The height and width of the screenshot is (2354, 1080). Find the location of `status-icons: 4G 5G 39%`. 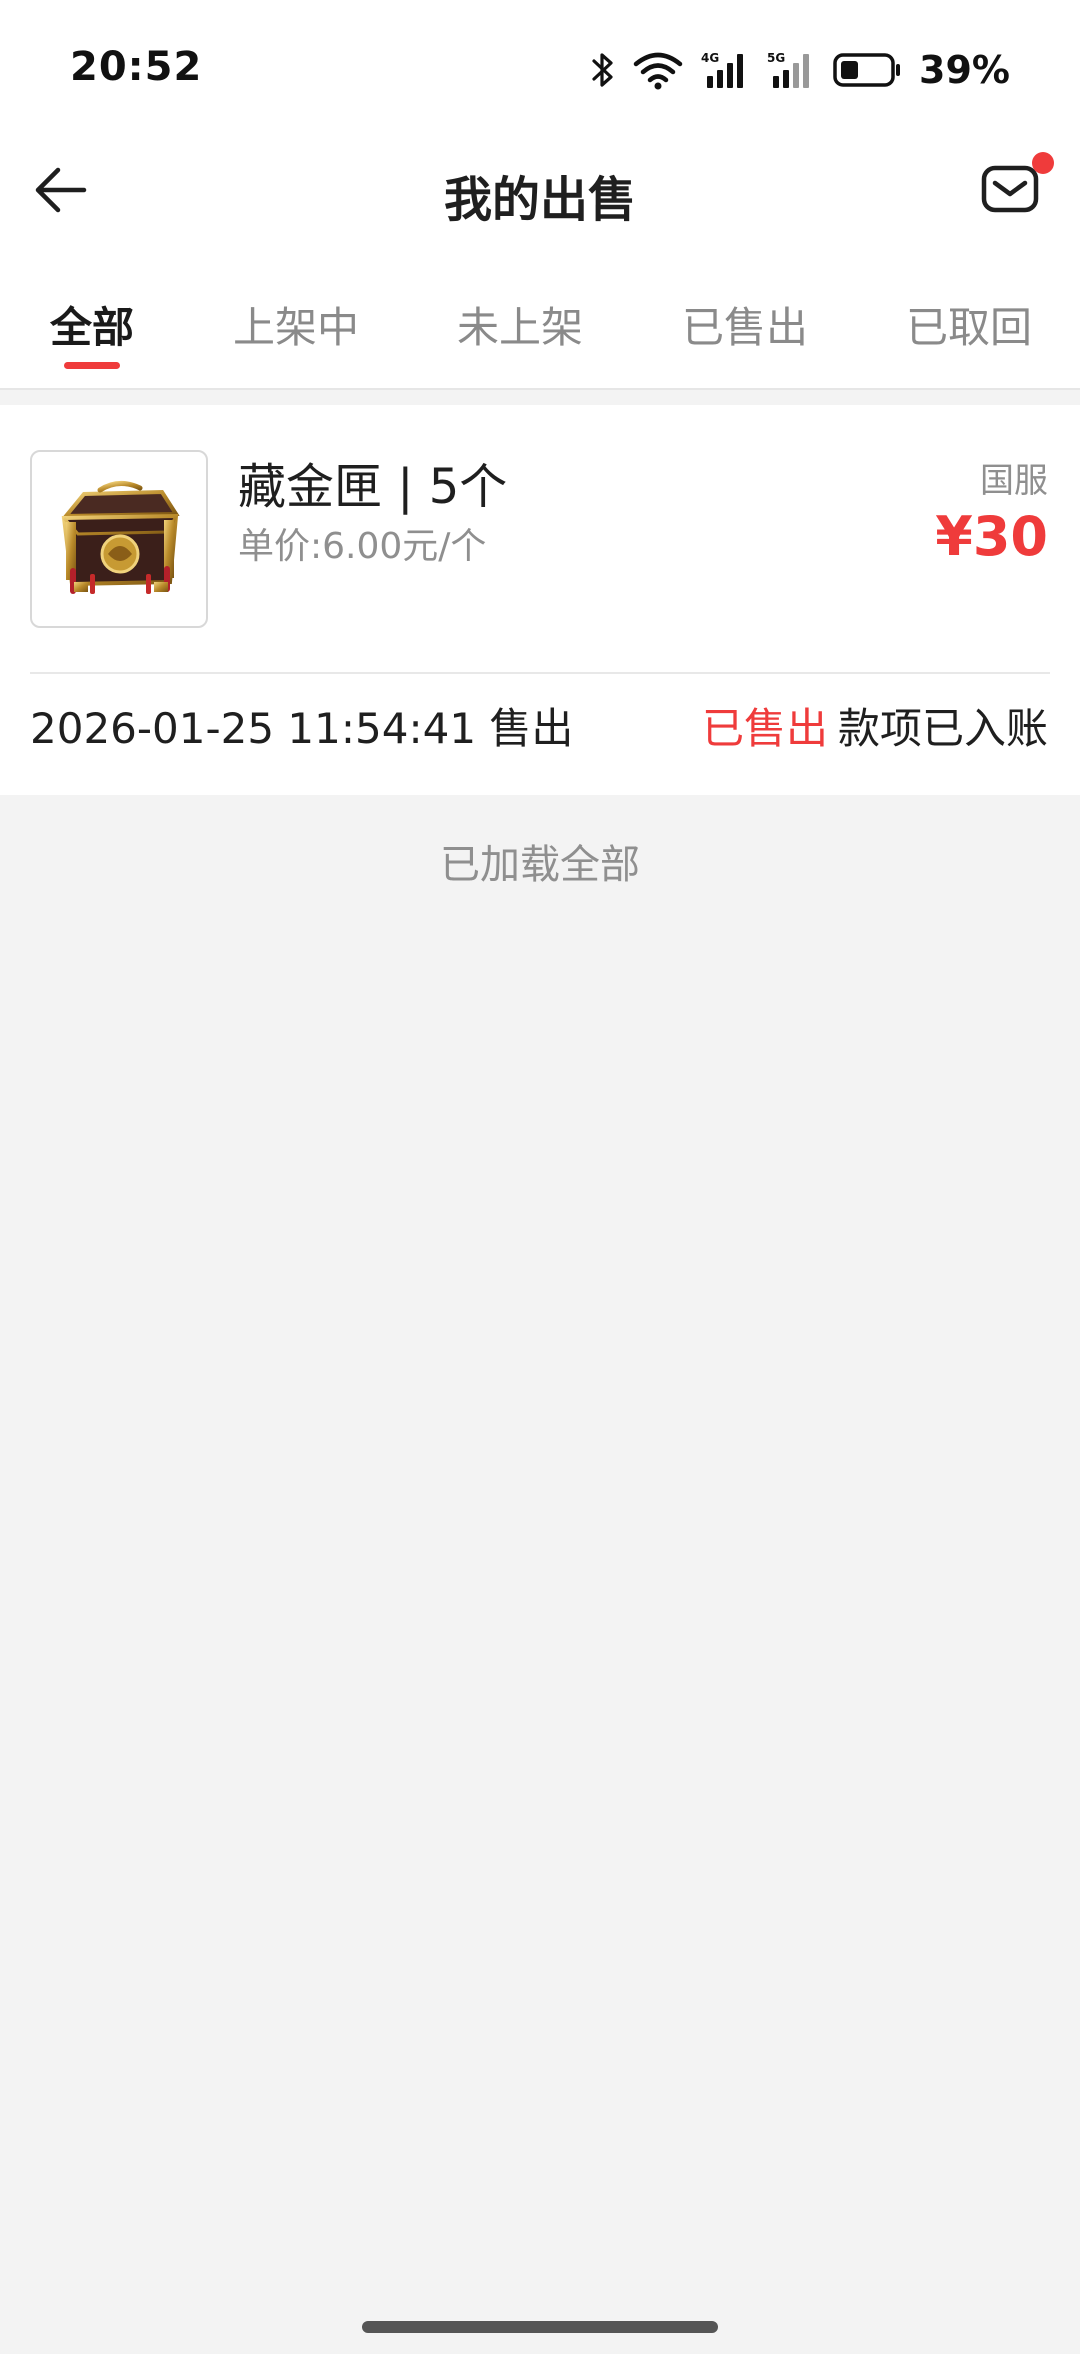

status-icons: 4G 5G 39% is located at coordinates (800, 70).